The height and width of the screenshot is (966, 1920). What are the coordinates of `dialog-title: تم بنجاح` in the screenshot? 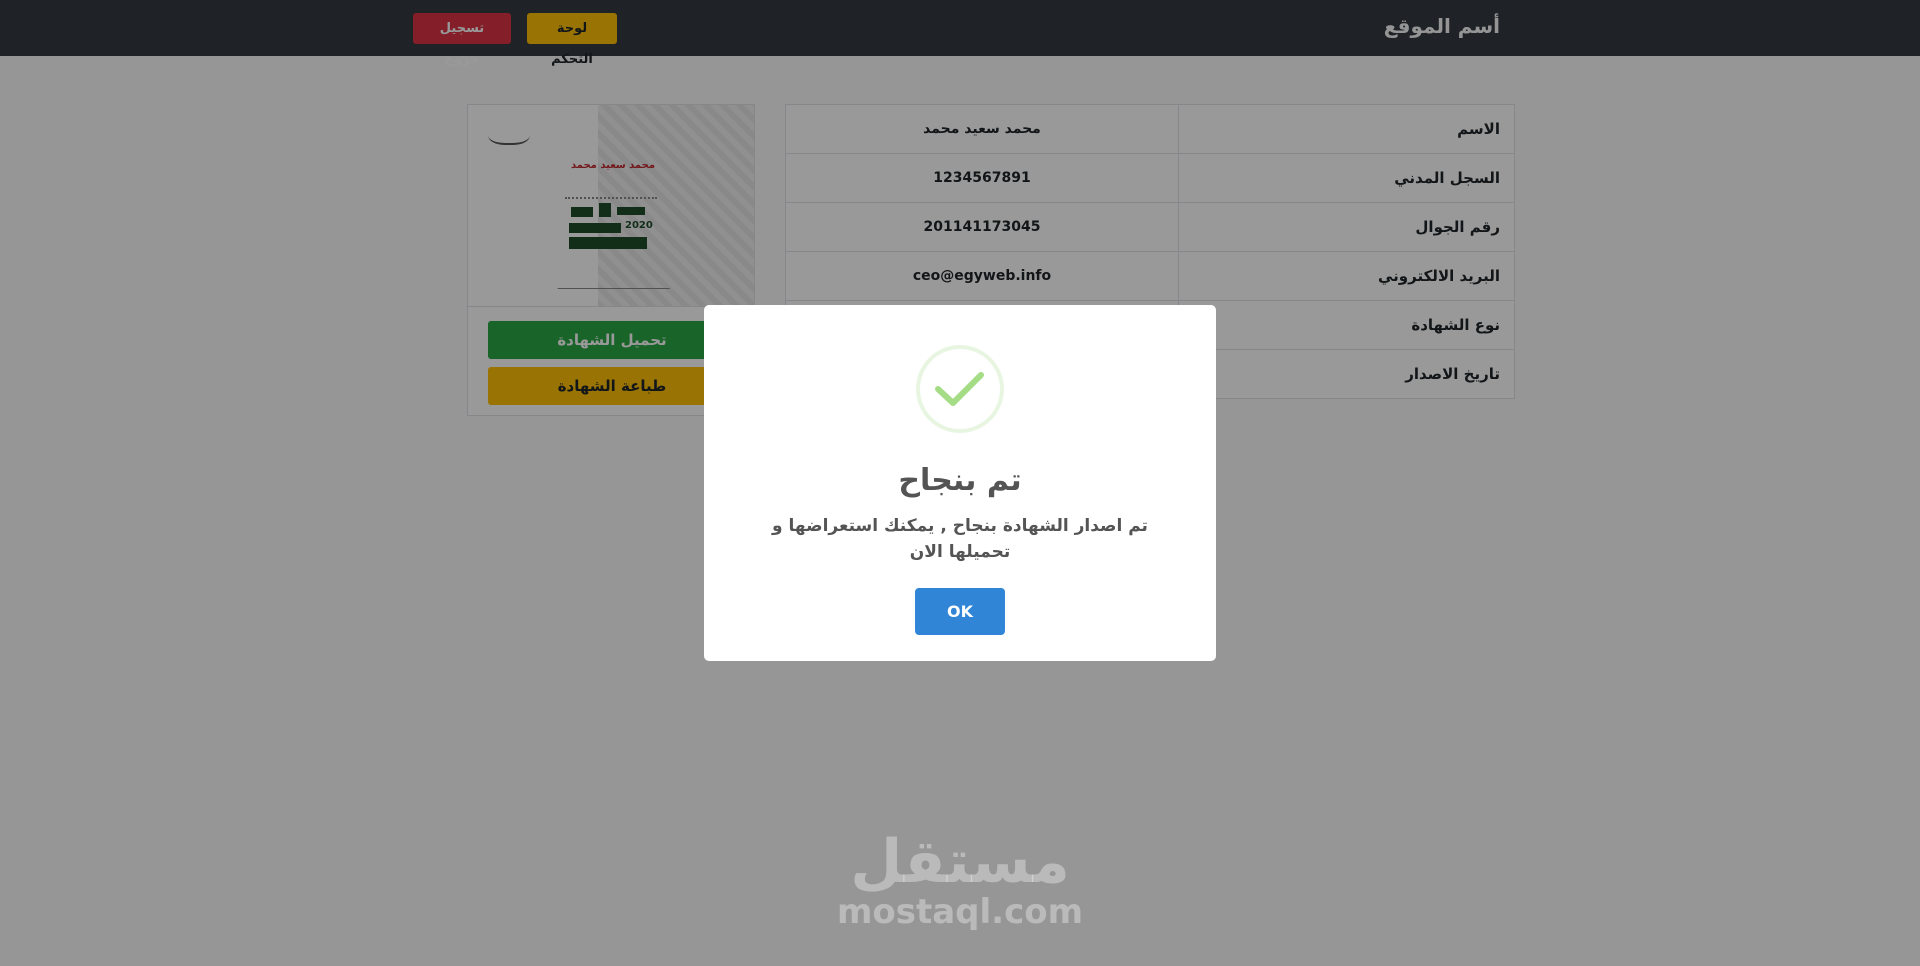 It's located at (960, 480).